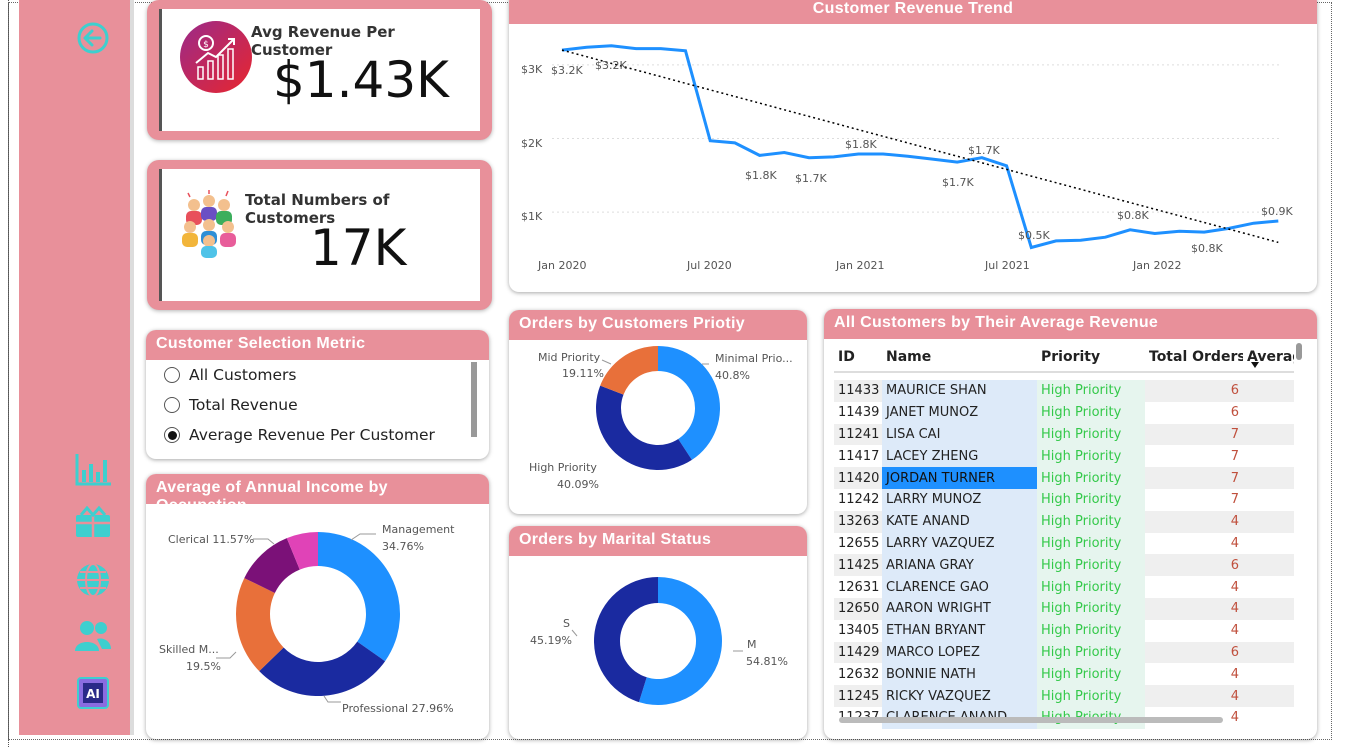 The image size is (1351, 747). I want to click on table-row: 12631 CLARENCE GAO High Priority 4, so click(1064, 587).